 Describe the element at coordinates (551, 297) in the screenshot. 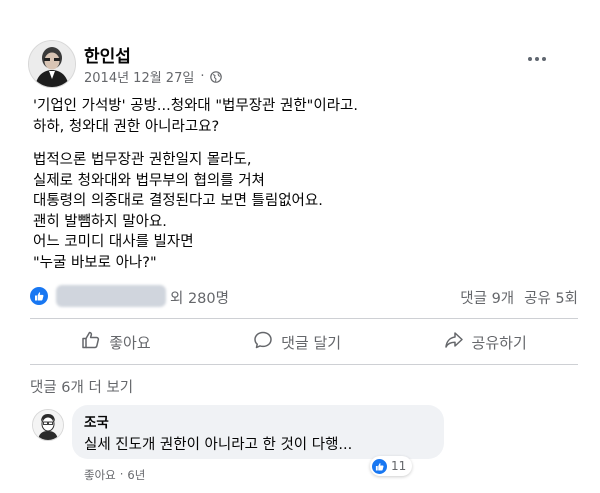

I see `shares-count: 공유 5회` at that location.